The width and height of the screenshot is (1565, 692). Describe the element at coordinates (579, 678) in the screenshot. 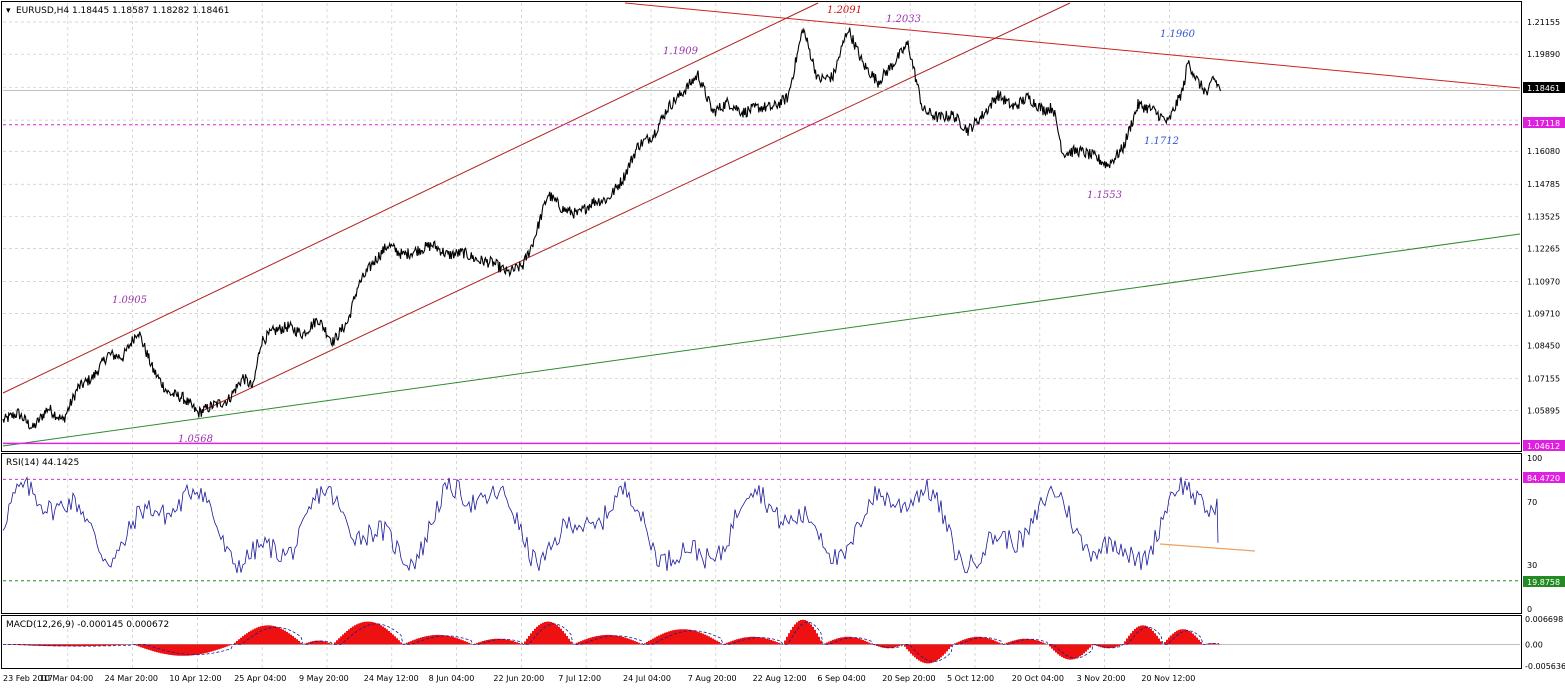

I see `x-tick-label: 7 Jul 12:00` at that location.